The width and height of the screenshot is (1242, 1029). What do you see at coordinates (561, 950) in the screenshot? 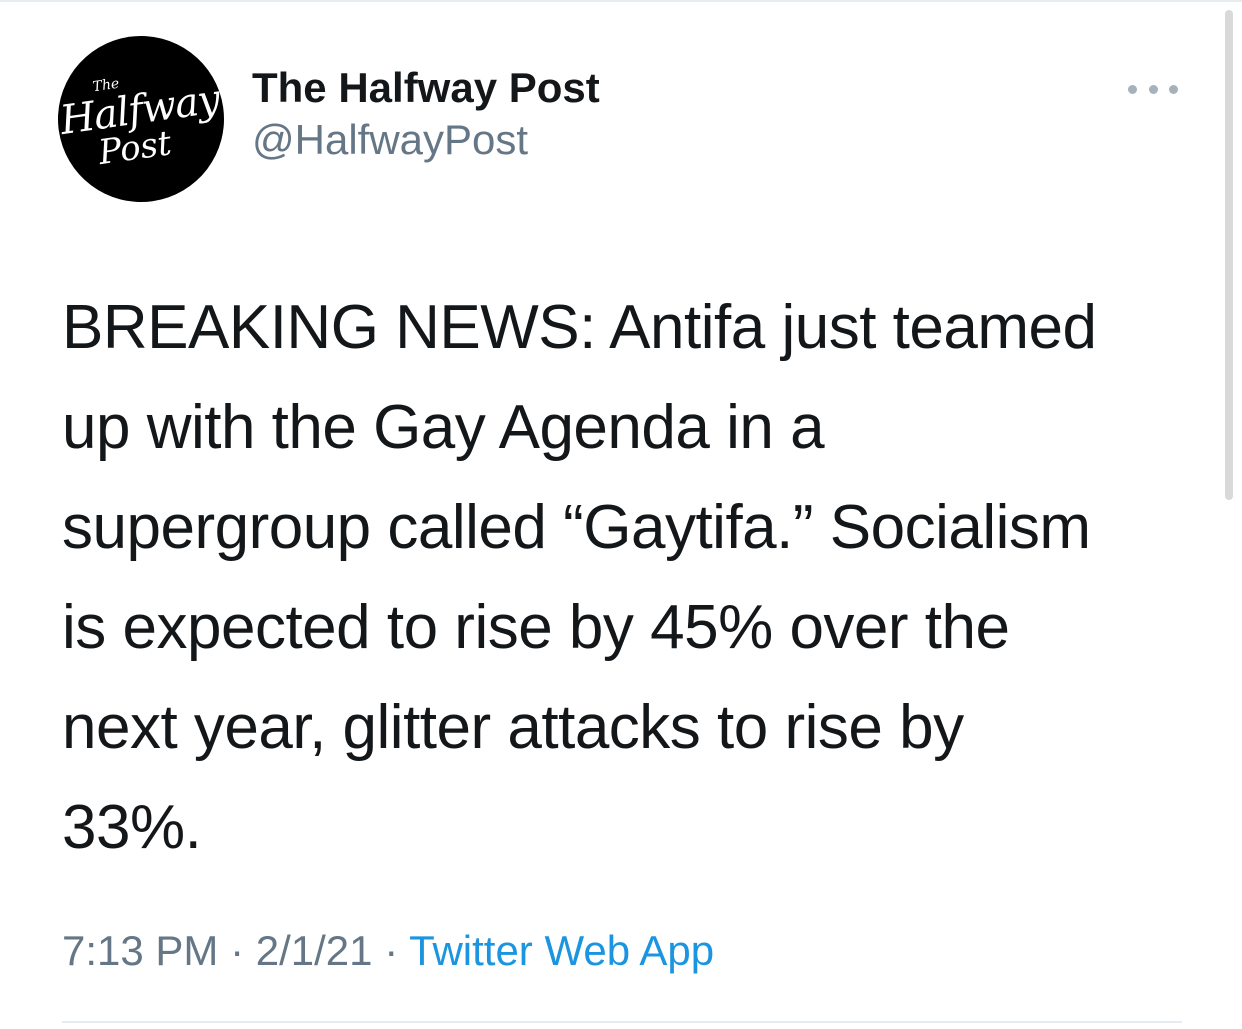
I see `tweet-source-link: Twitter Web App` at bounding box center [561, 950].